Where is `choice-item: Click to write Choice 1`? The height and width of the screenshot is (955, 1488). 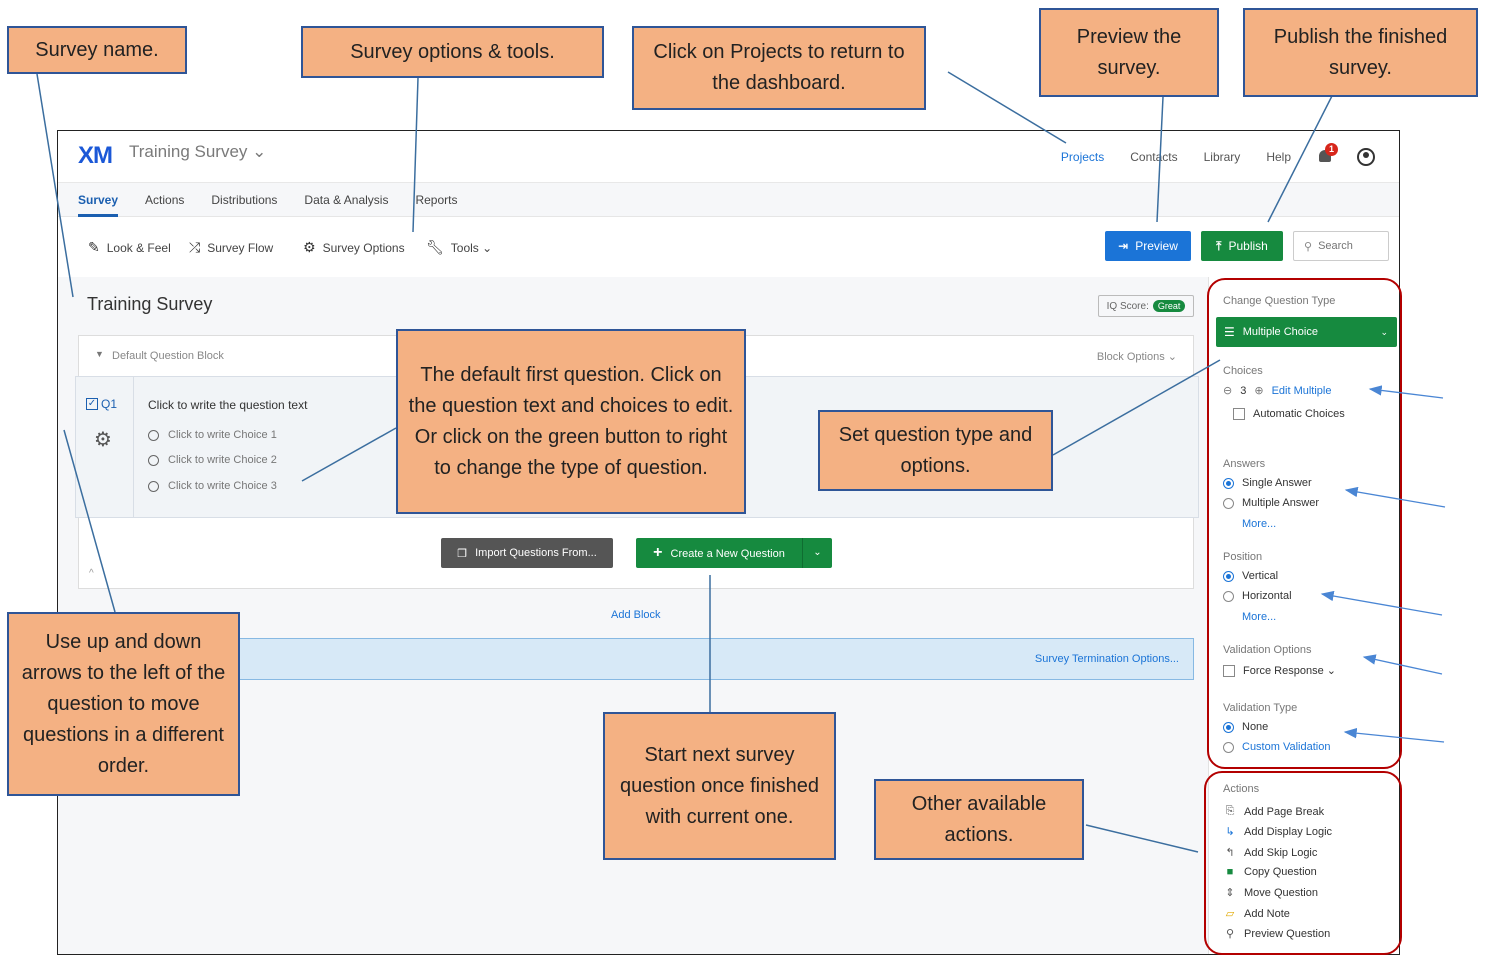
choice-item: Click to write Choice 1 is located at coordinates (212, 435).